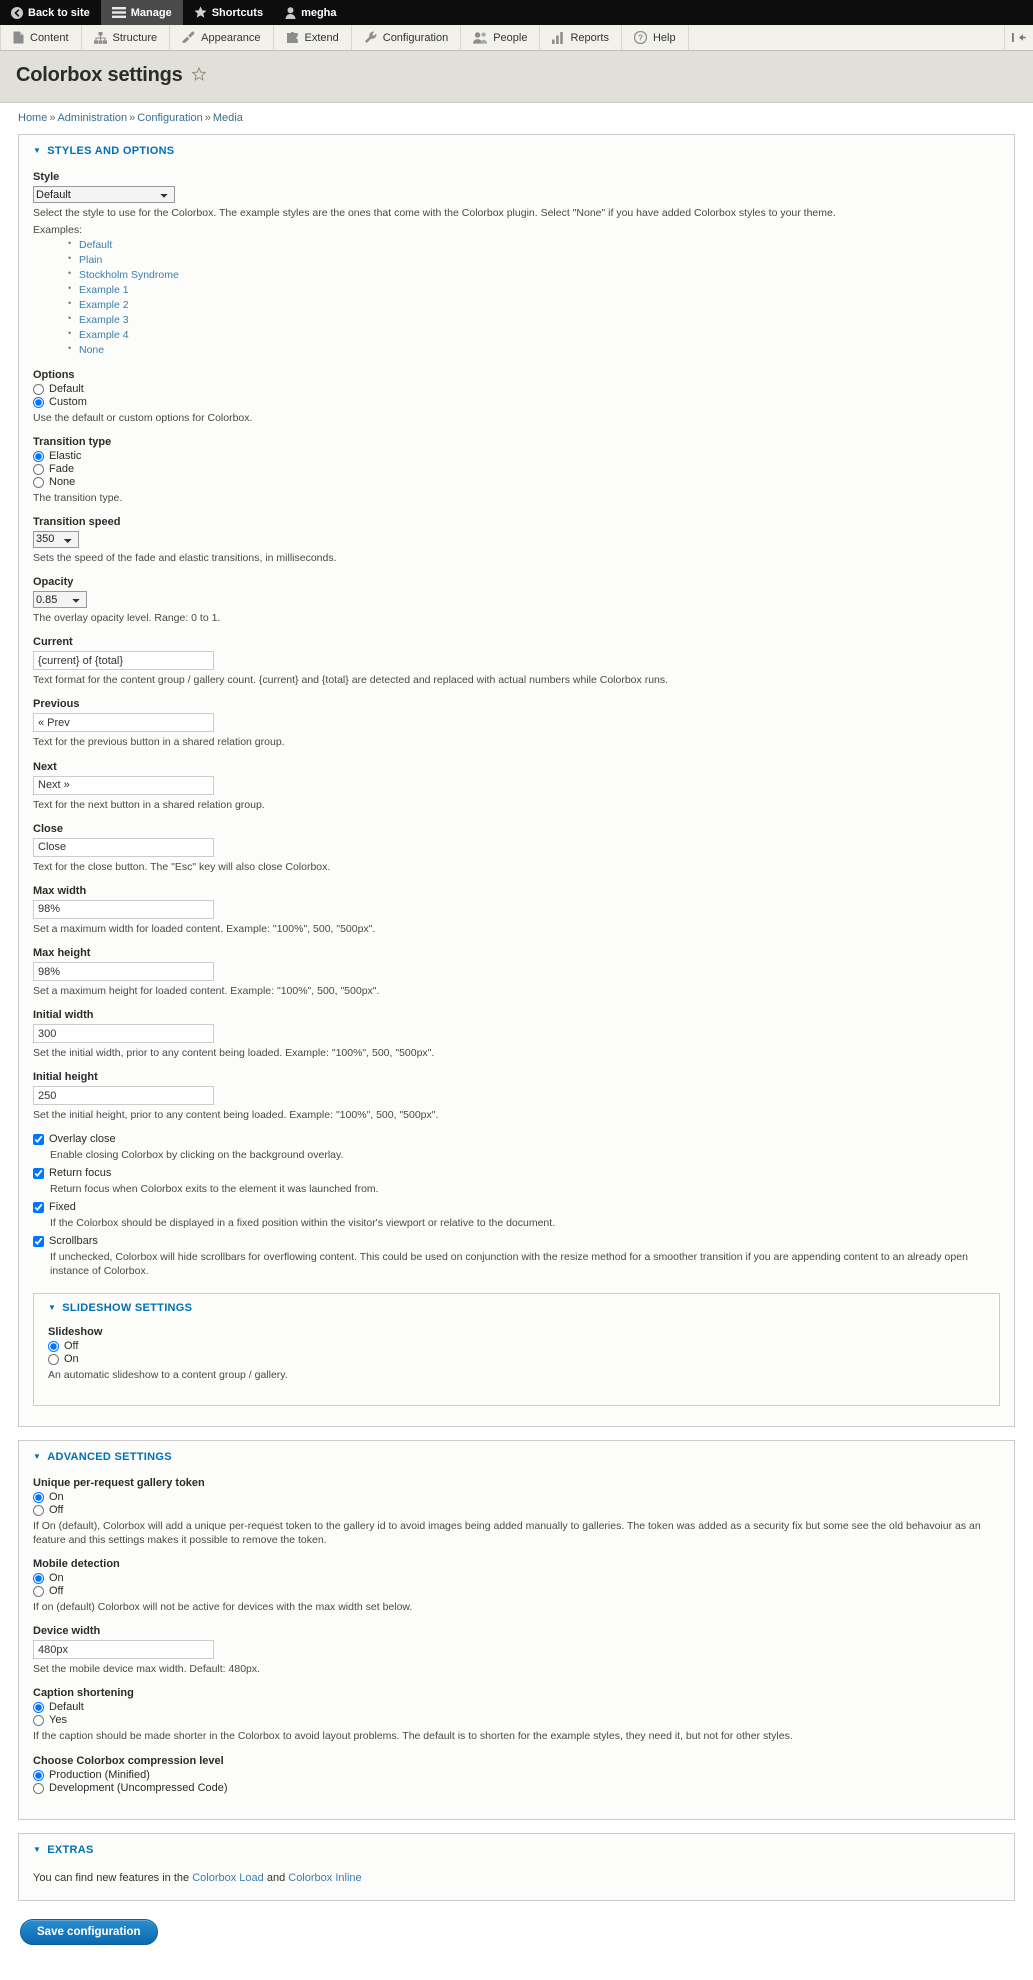  What do you see at coordinates (73, 1241) in the screenshot?
I see `scrollbars-label: Scrollbars` at bounding box center [73, 1241].